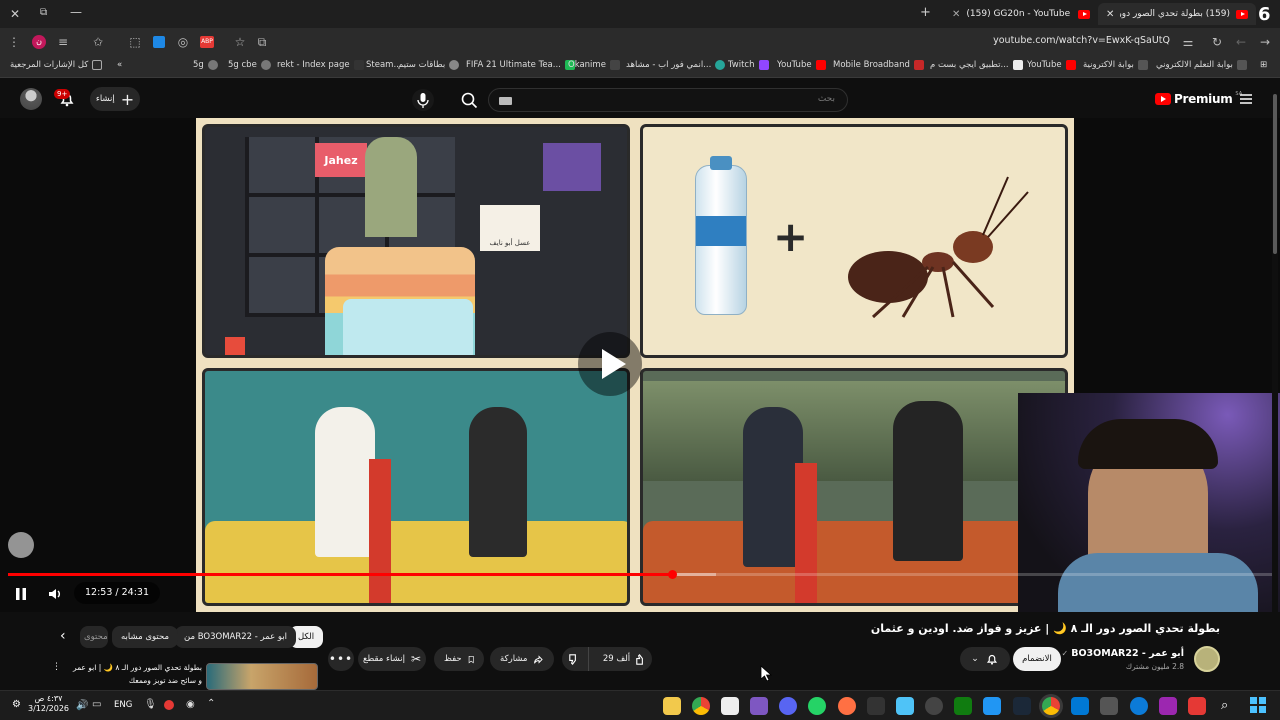 The height and width of the screenshot is (720, 1280). What do you see at coordinates (1022, 706) in the screenshot?
I see `steam-icon` at bounding box center [1022, 706].